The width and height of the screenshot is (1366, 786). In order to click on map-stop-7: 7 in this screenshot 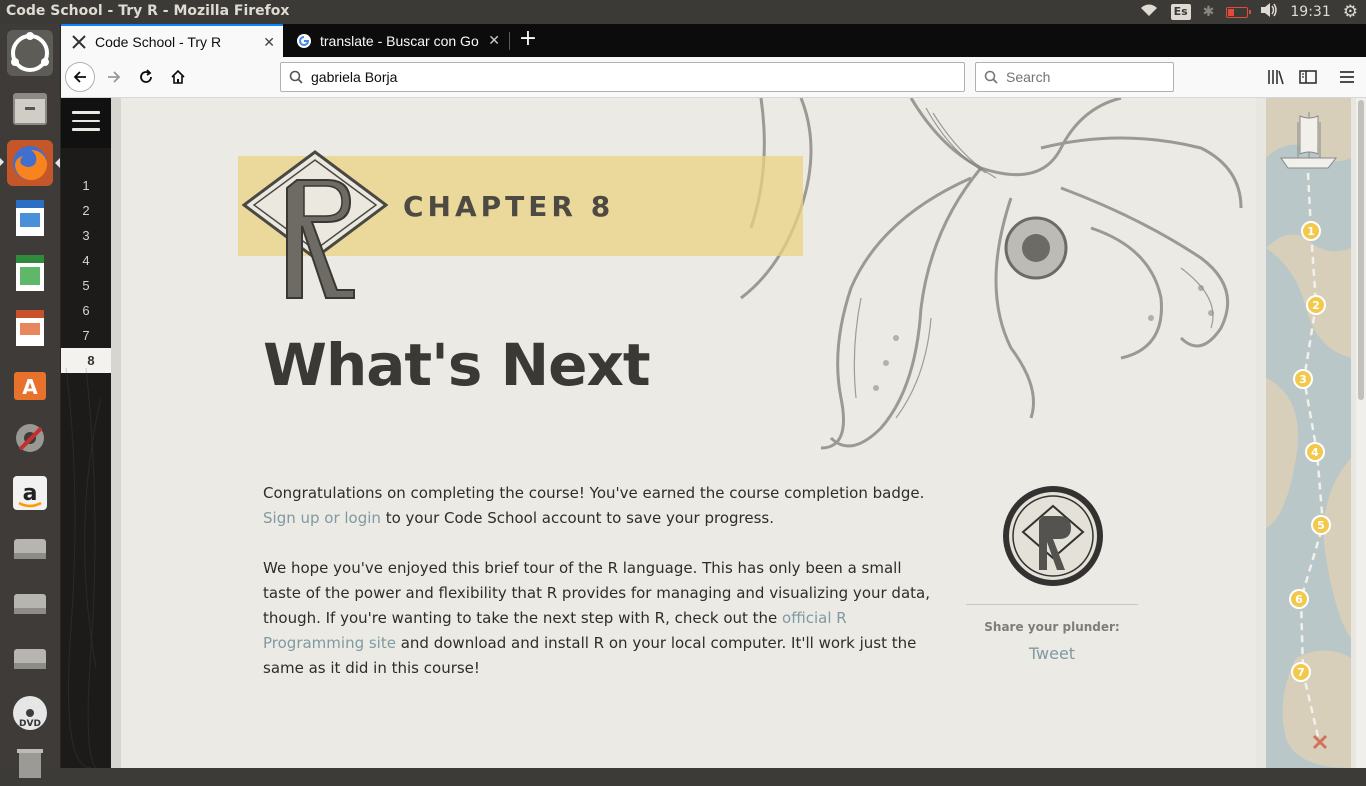, I will do `click(1301, 672)`.